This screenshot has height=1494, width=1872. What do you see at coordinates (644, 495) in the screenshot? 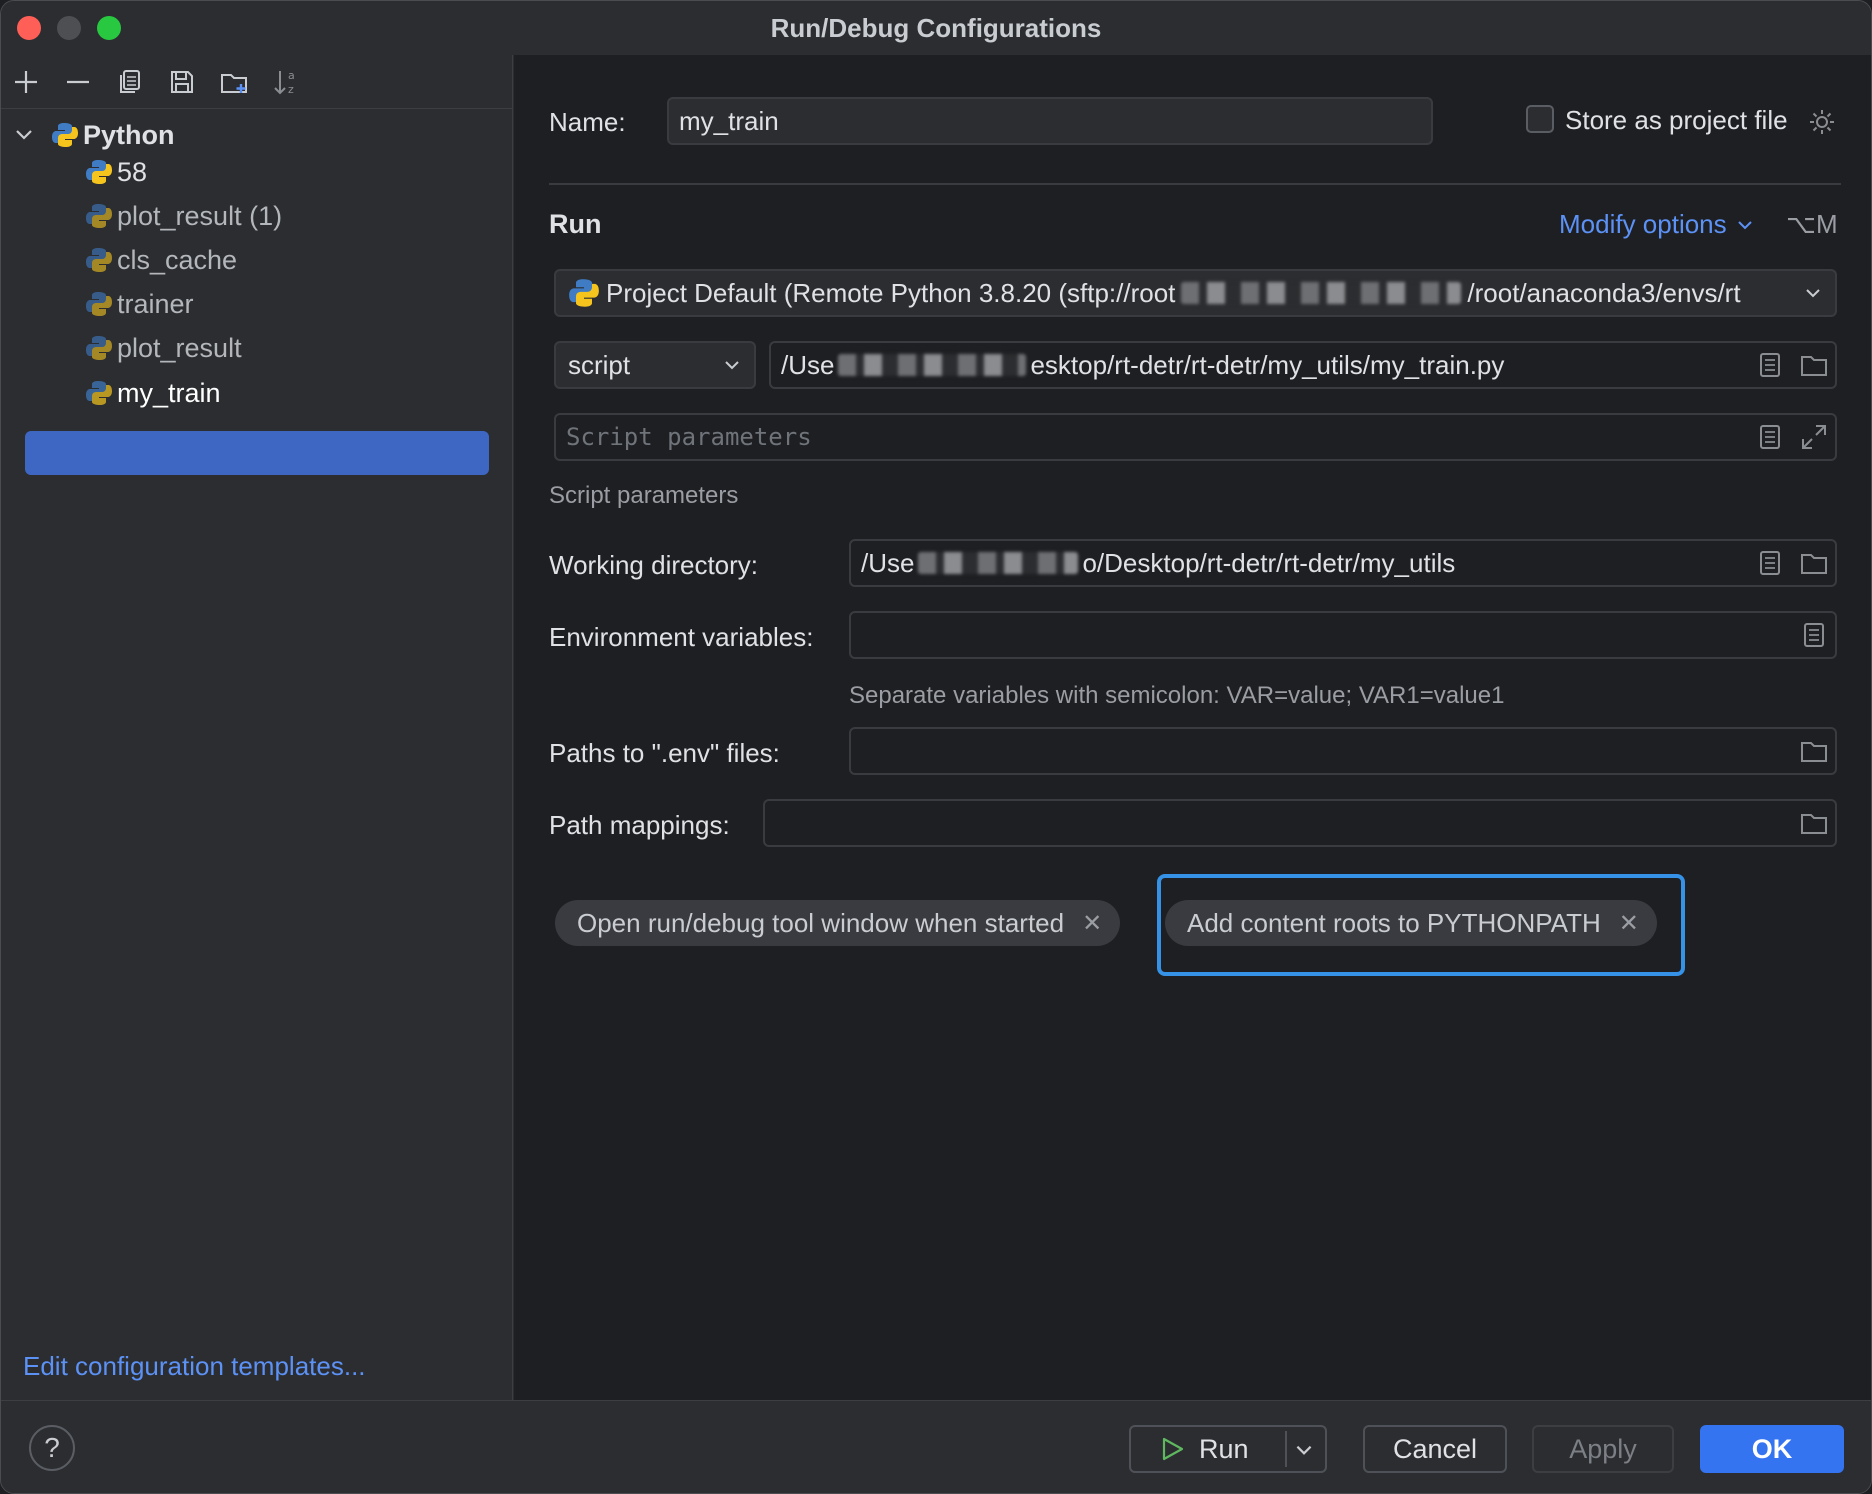
I see `script-parameters-hint: Script parameters` at bounding box center [644, 495].